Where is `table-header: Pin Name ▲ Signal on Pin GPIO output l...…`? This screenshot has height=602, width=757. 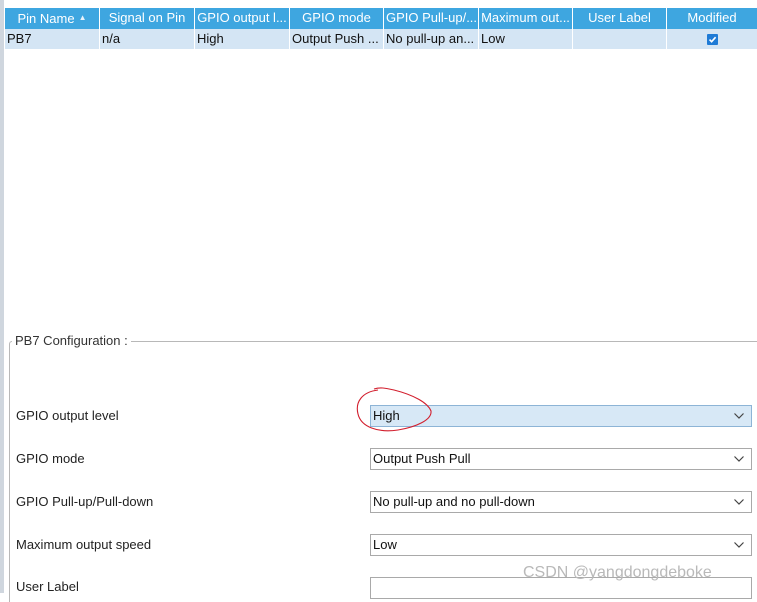
table-header: Pin Name ▲ Signal on Pin GPIO output l...… is located at coordinates (381, 18).